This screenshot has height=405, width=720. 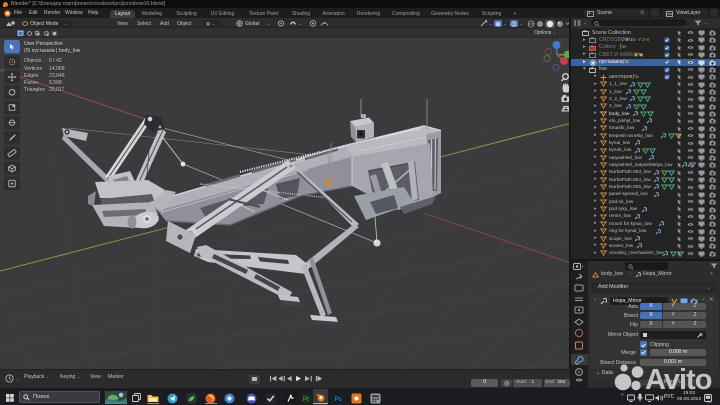 I want to click on svg-text: Pt, so click(x=306, y=400).